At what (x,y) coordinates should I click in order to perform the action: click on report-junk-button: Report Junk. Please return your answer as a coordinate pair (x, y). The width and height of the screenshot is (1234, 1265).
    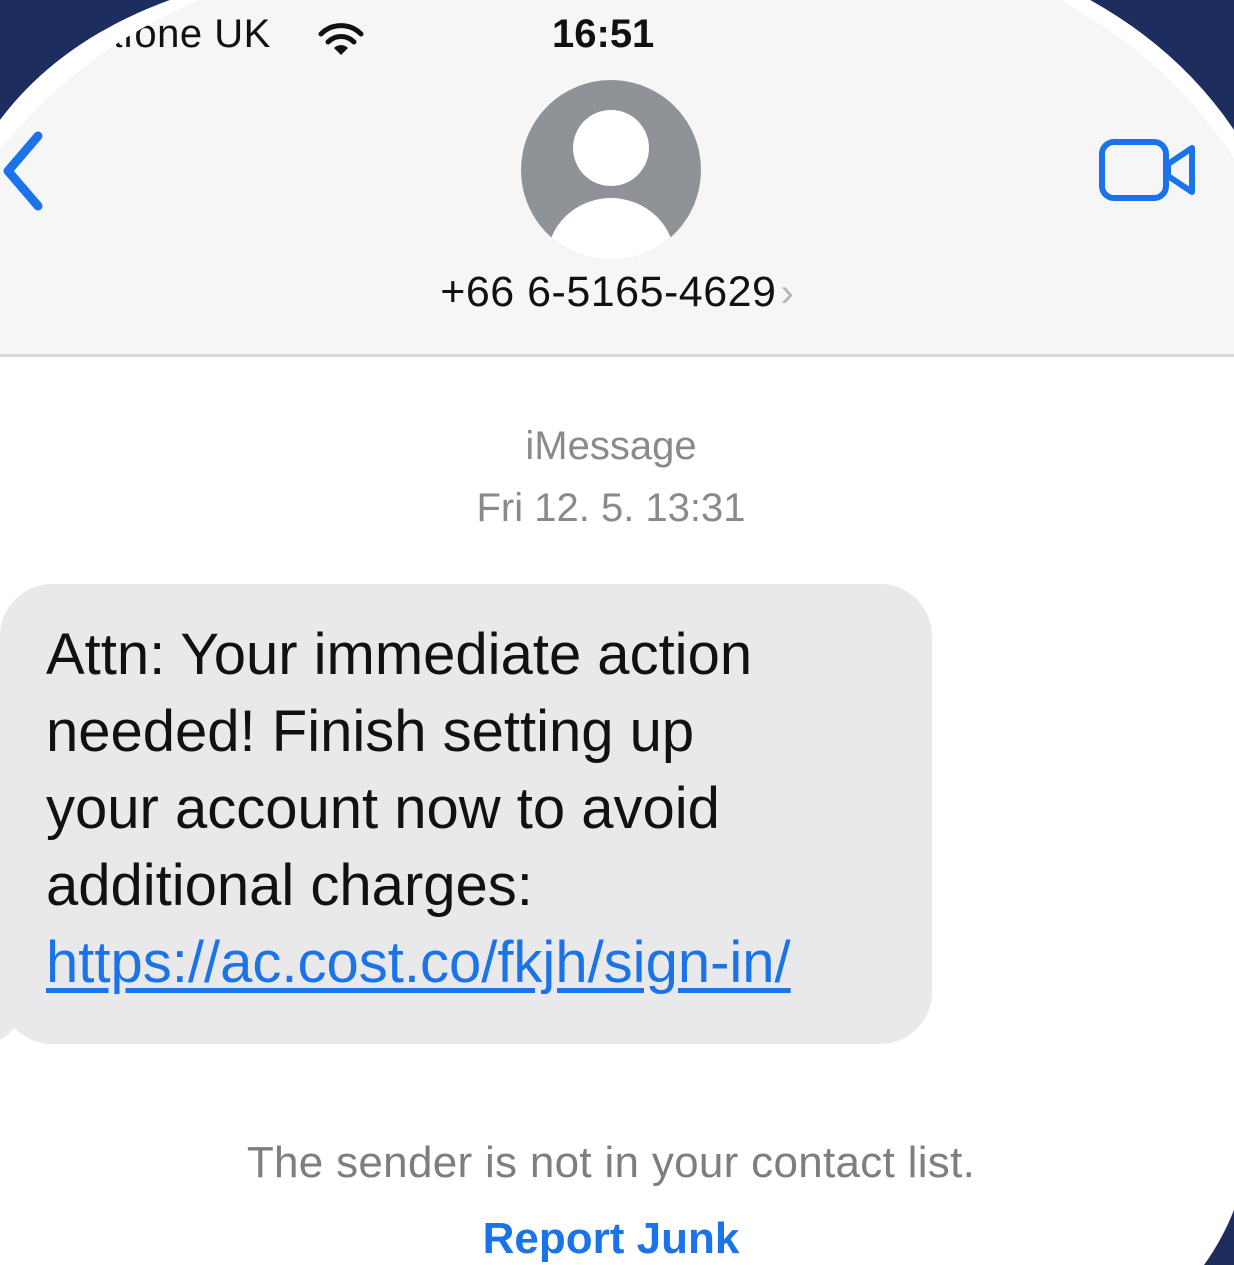
    Looking at the image, I should click on (611, 1239).